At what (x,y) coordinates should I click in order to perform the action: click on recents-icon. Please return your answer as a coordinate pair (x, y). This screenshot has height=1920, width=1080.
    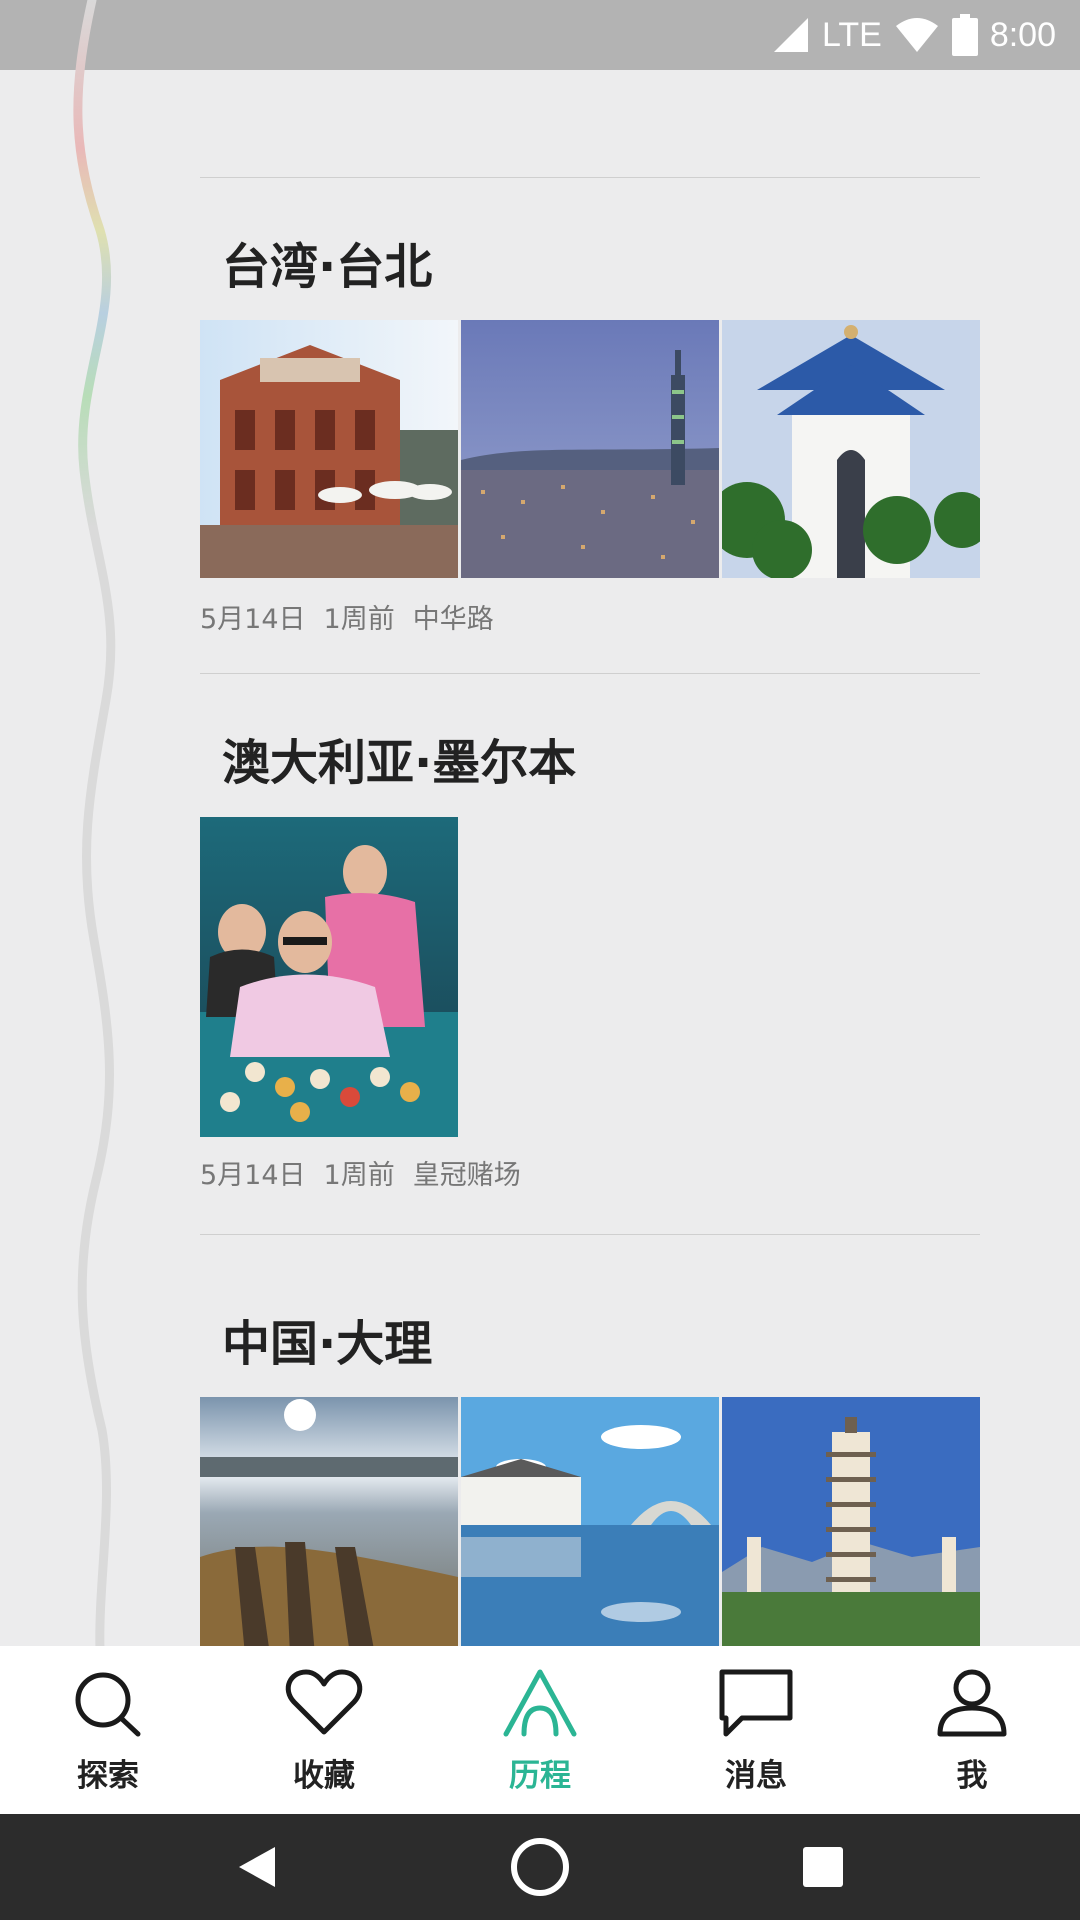
    Looking at the image, I should click on (823, 1867).